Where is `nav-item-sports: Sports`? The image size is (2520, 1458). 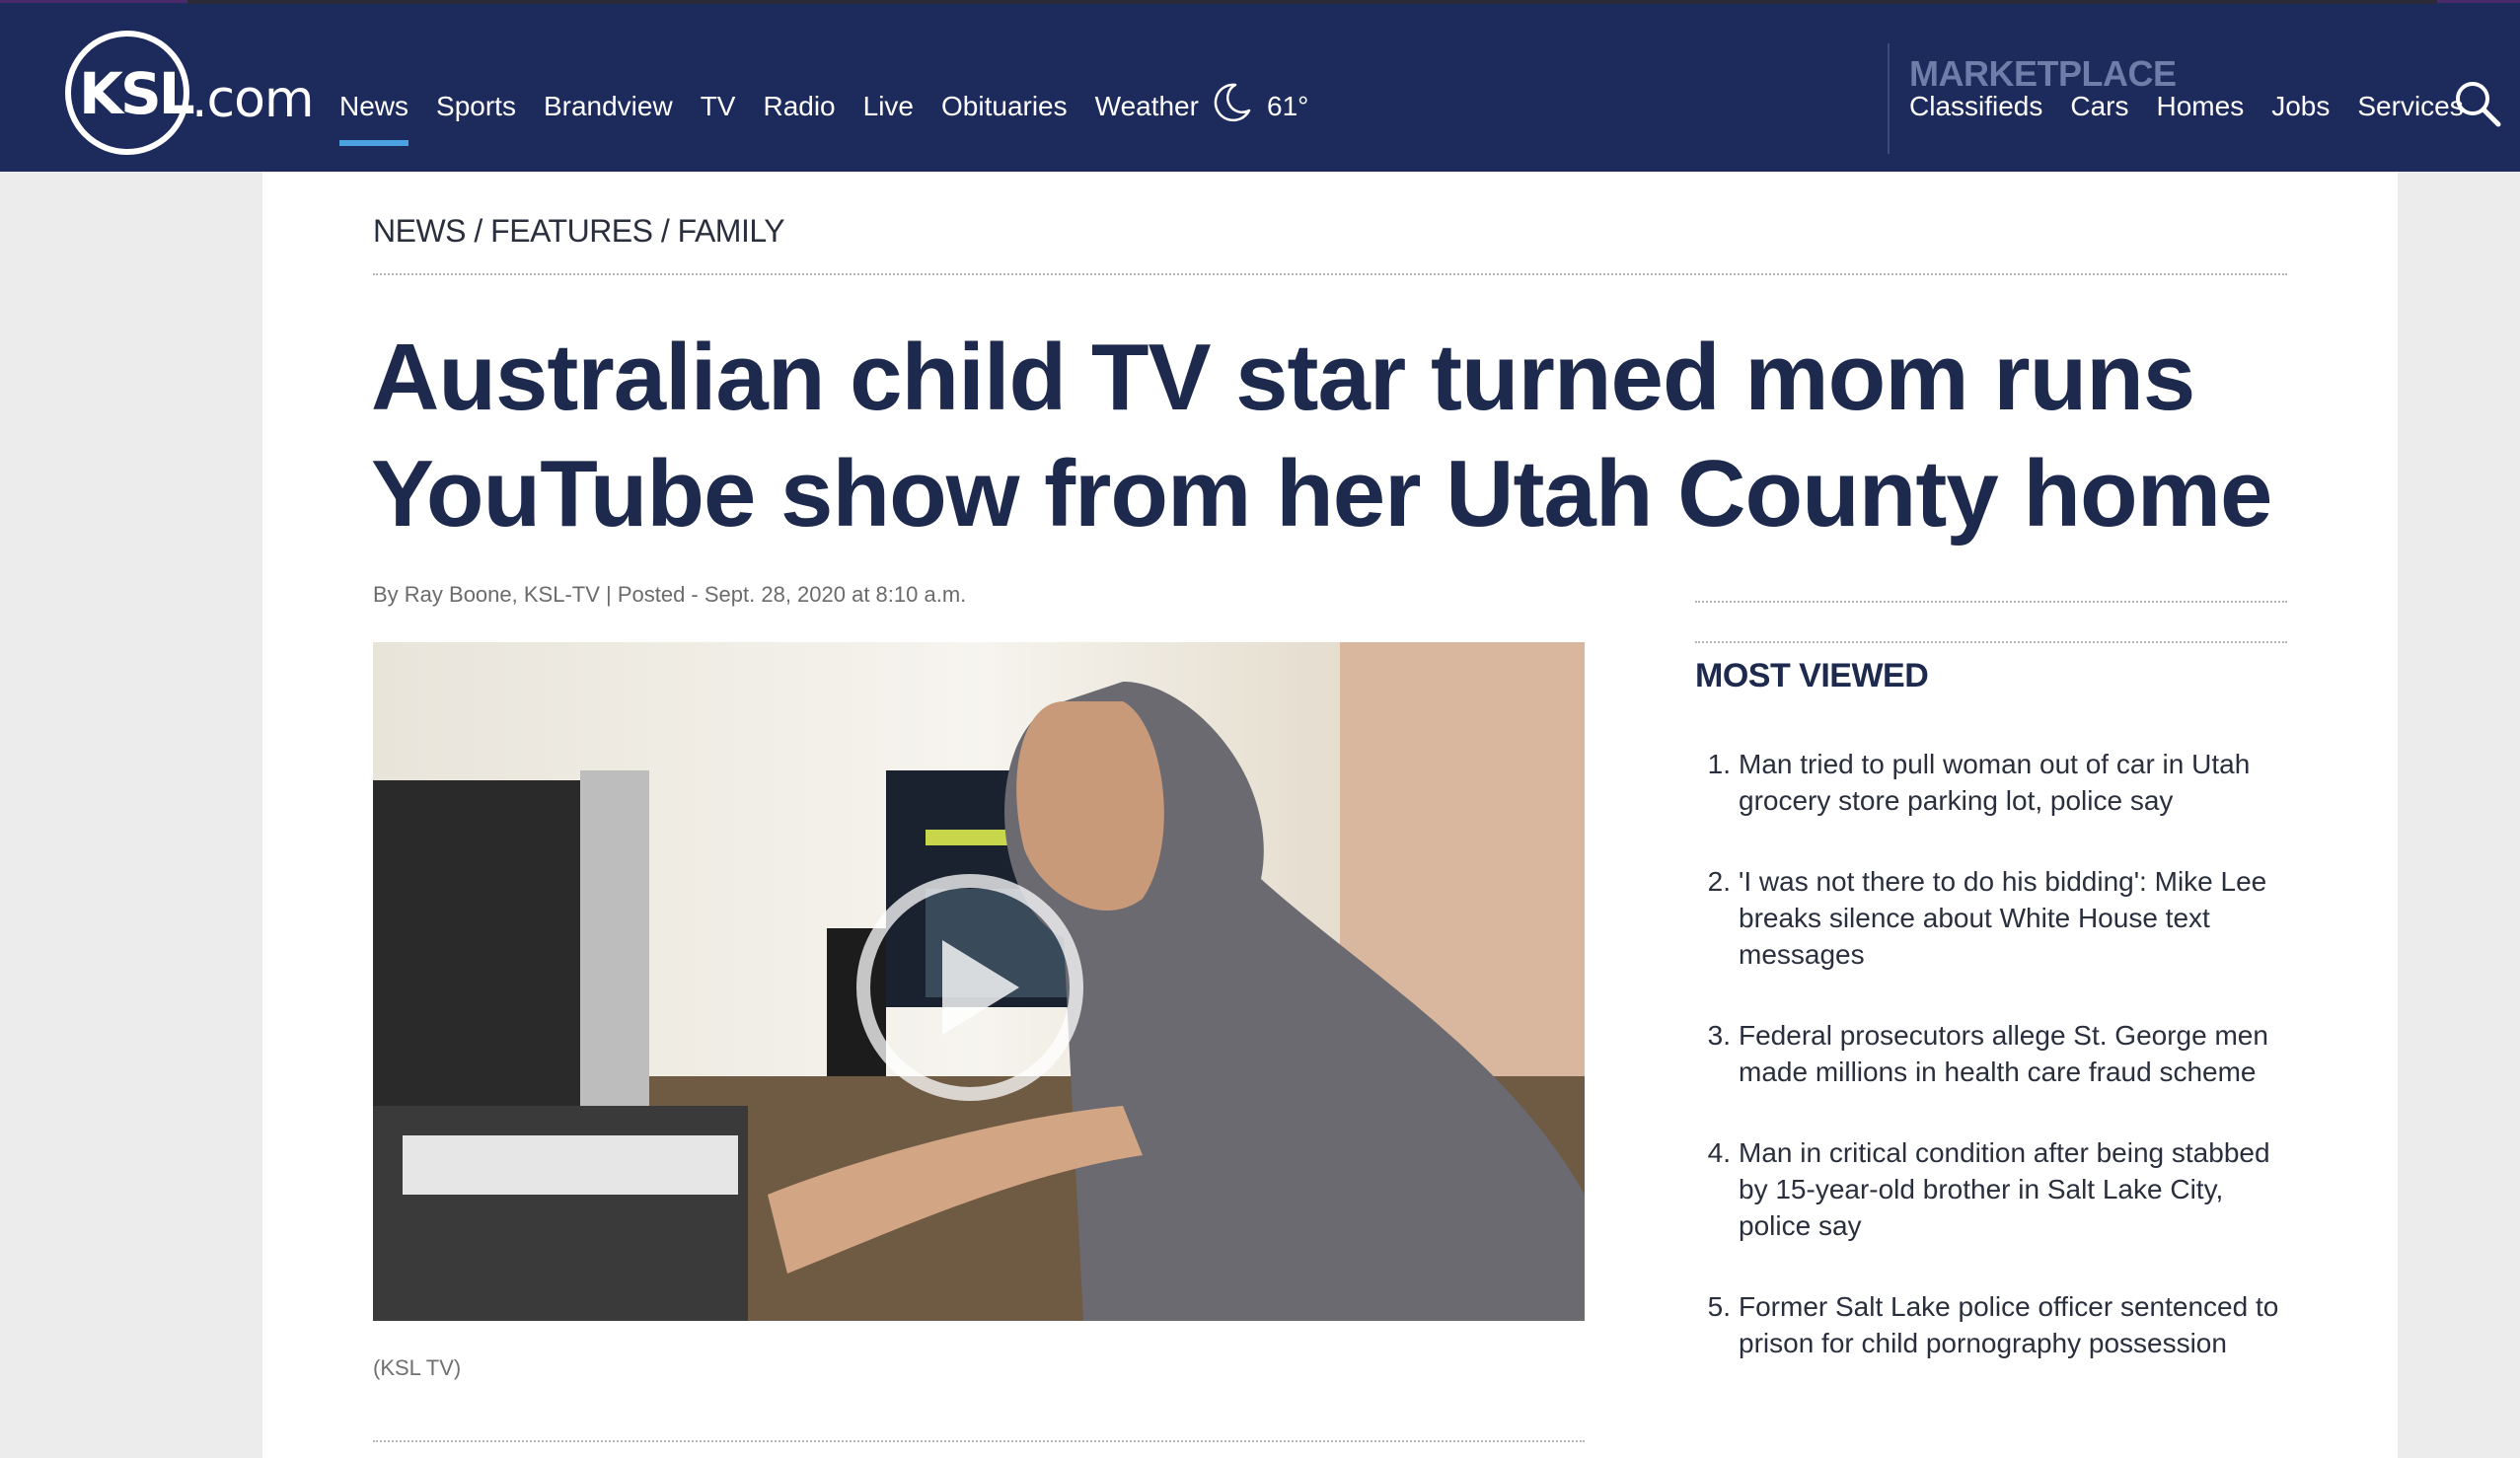
nav-item-sports: Sports is located at coordinates (476, 115).